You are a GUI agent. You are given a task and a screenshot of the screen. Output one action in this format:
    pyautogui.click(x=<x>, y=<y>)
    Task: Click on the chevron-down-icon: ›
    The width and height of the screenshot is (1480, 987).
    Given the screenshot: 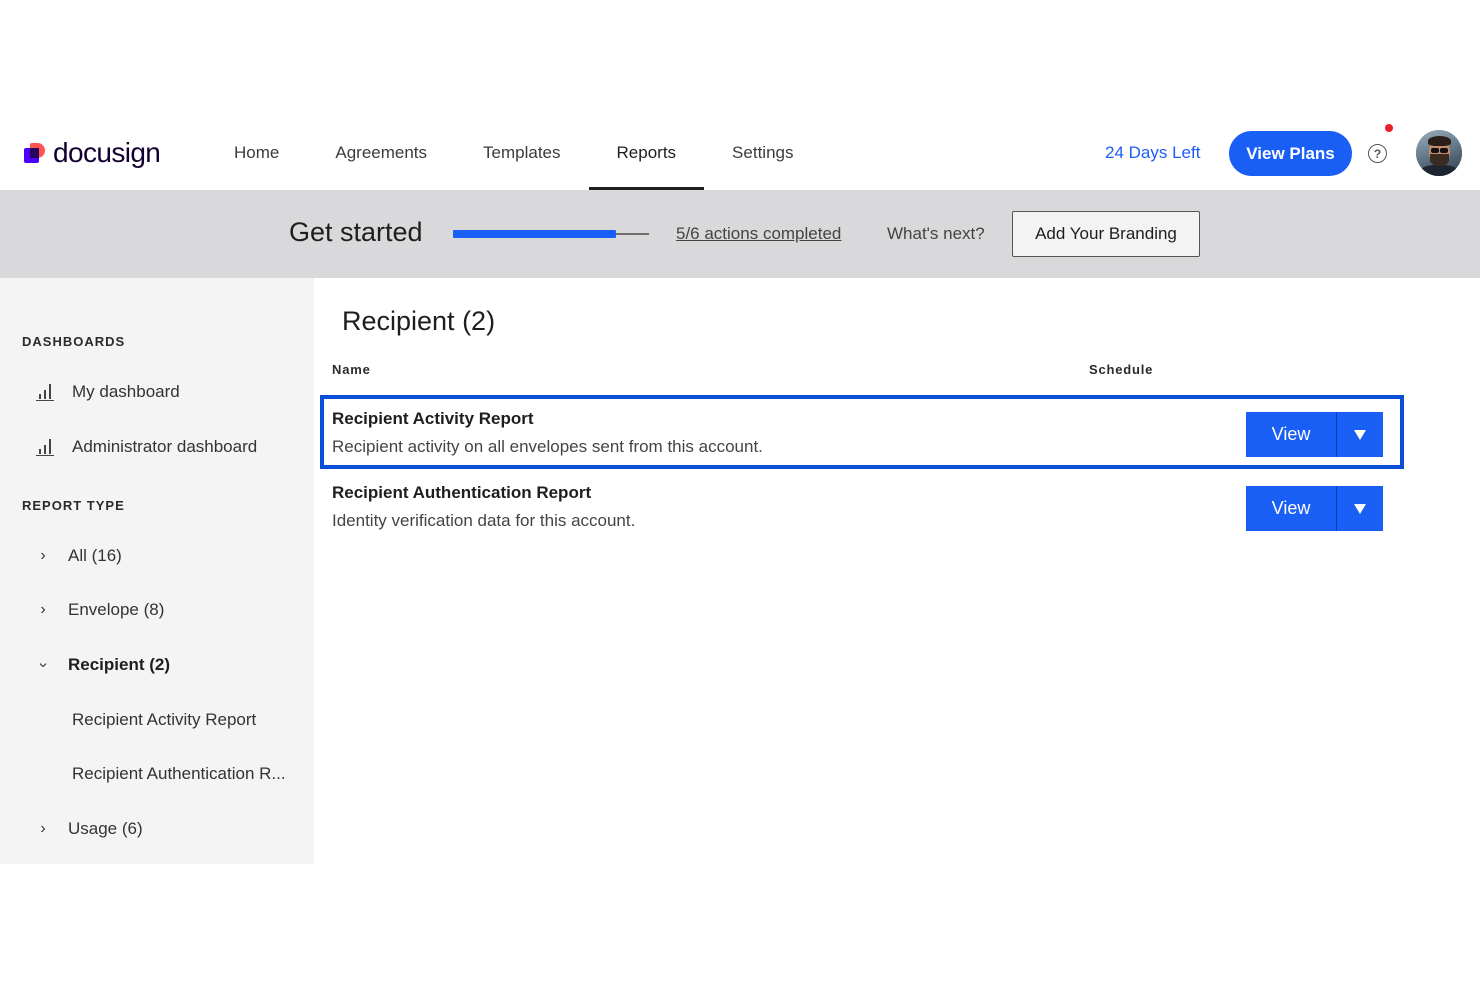 What is the action you would take?
    pyautogui.click(x=43, y=665)
    